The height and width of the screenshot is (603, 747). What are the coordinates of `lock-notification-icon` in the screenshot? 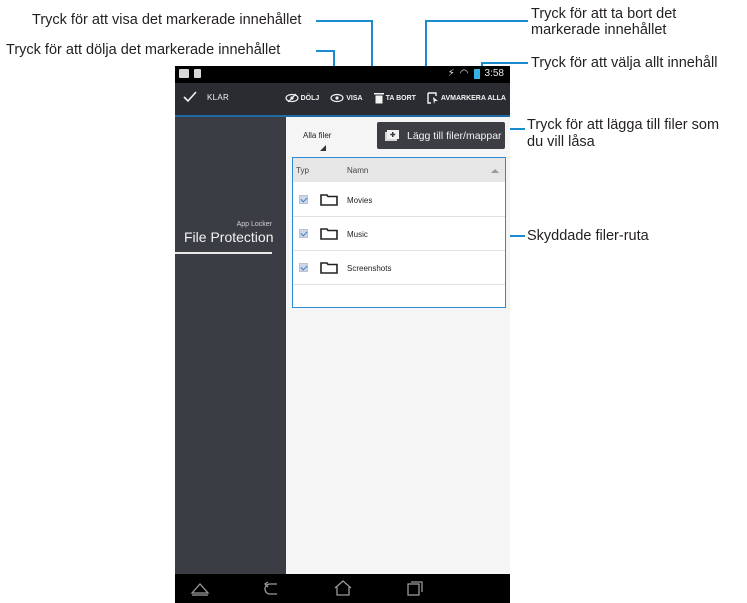 It's located at (197, 73).